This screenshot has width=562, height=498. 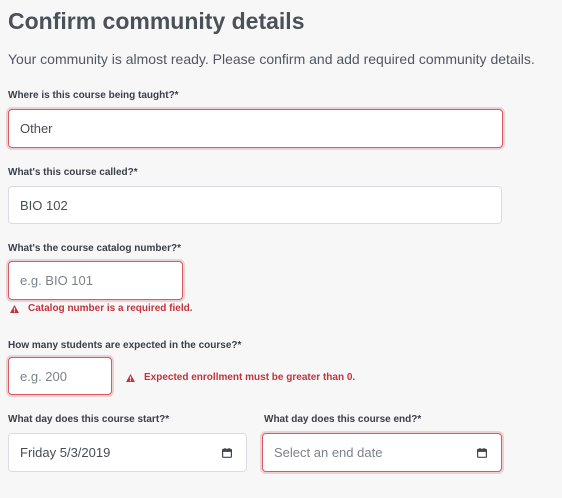 I want to click on end-date-label: What day does this course end?*, so click(x=343, y=419).